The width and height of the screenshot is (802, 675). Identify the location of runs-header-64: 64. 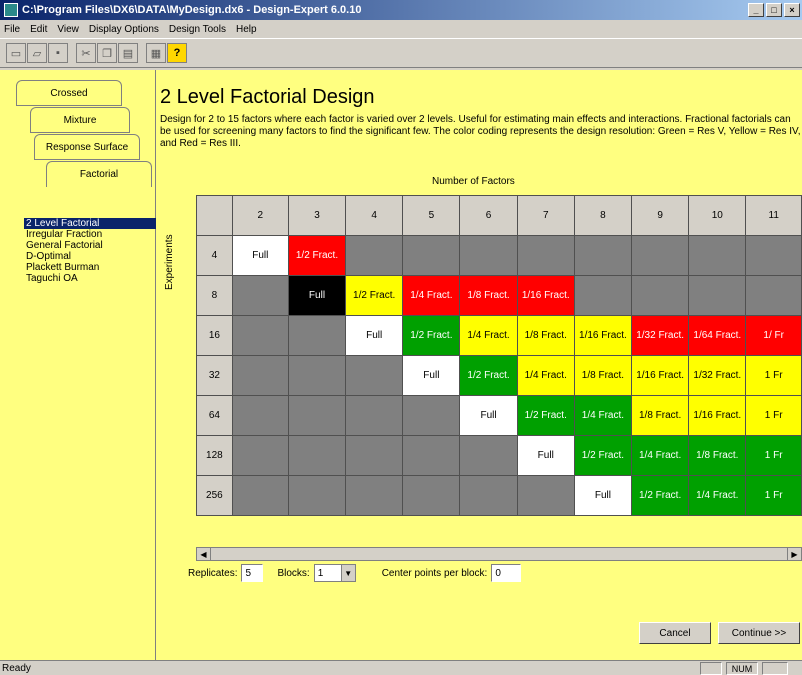
(214, 415).